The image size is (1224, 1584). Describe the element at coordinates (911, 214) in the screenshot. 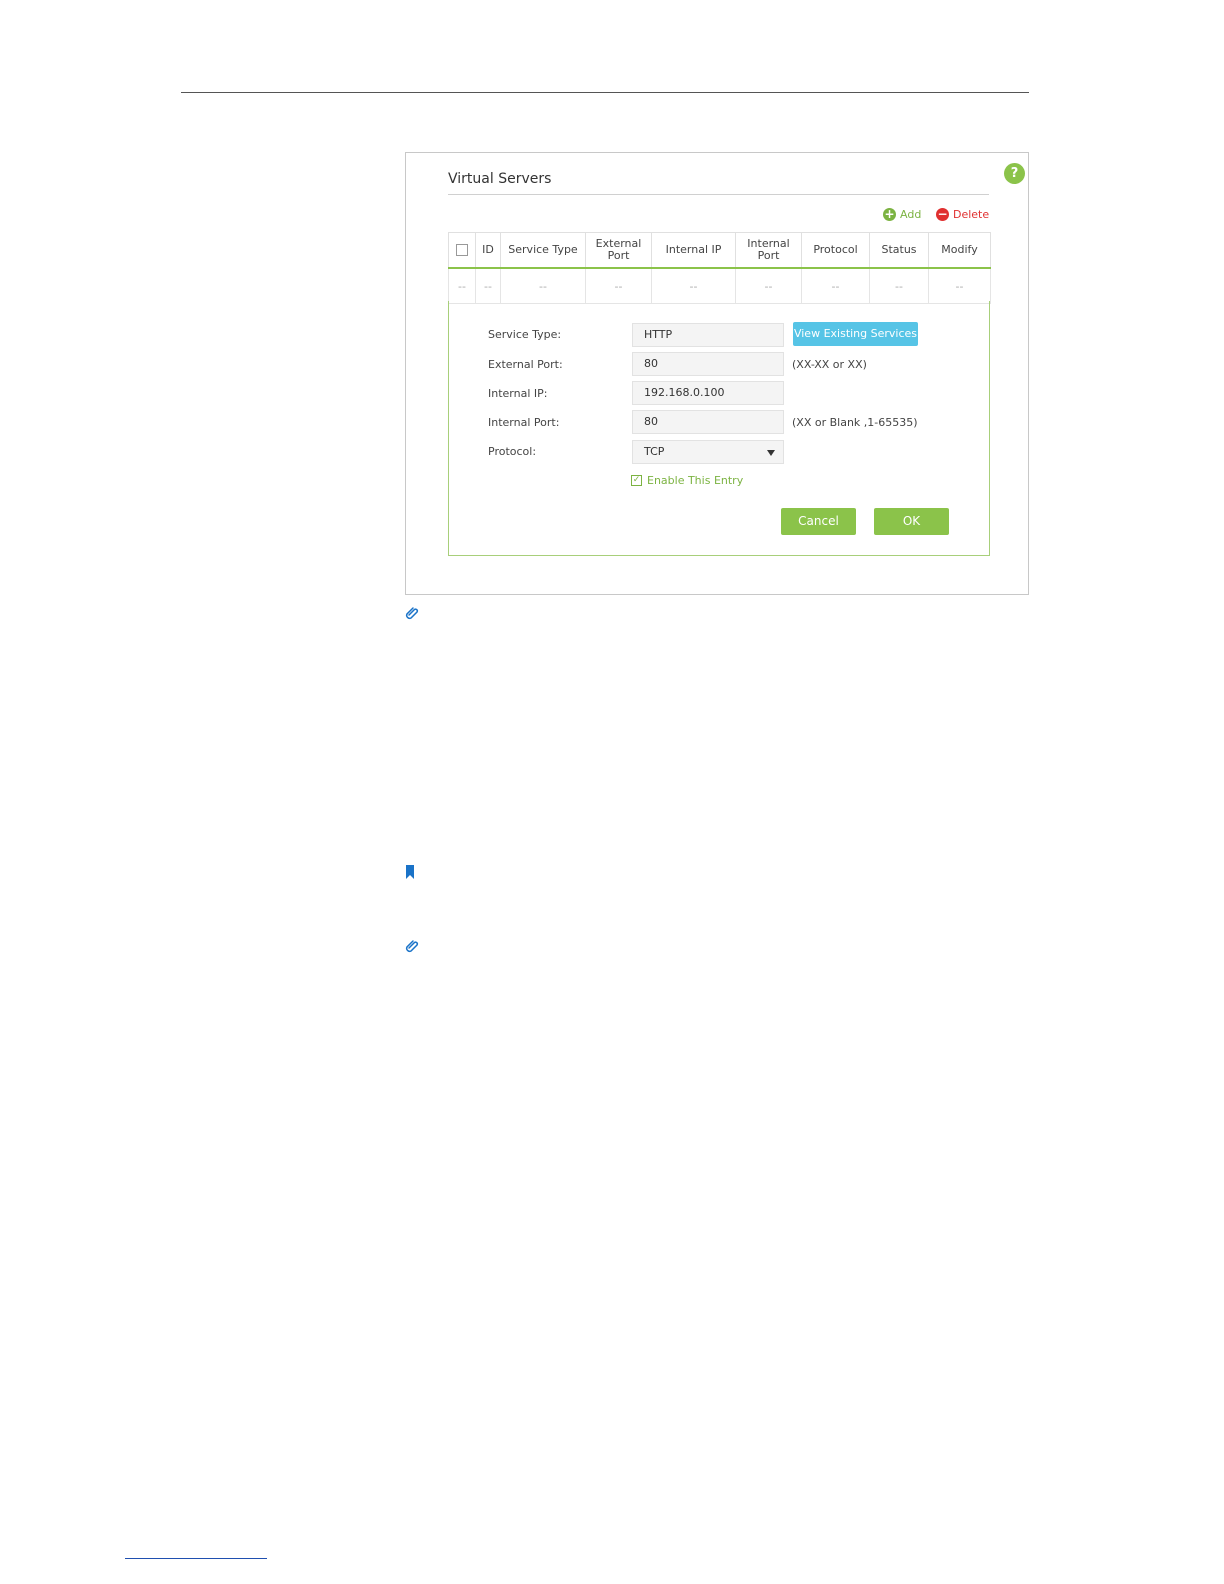

I see `add-label: Add` at that location.